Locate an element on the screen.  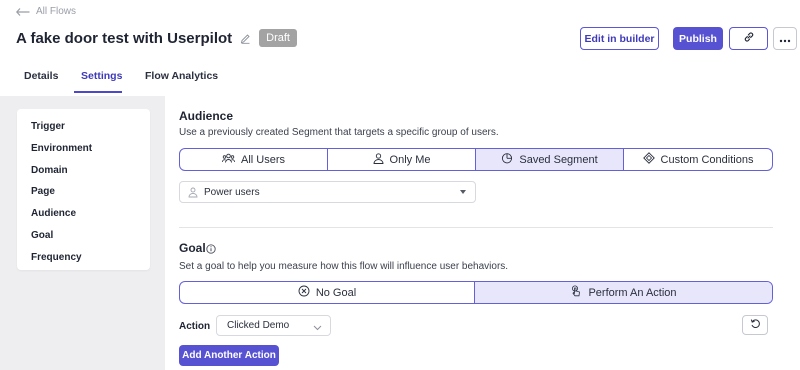
more-dots-icon is located at coordinates (785, 39).